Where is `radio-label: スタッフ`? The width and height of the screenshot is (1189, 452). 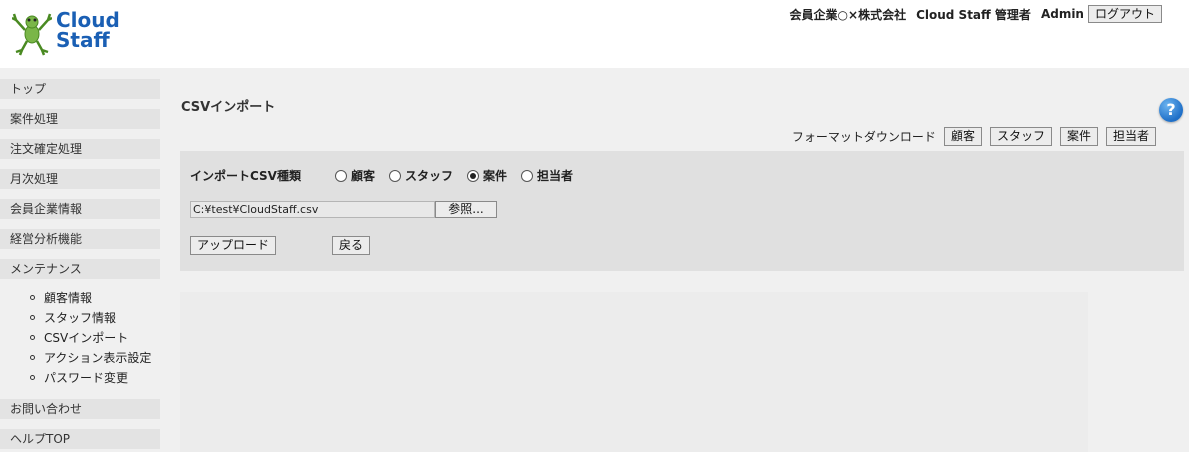 radio-label: スタッフ is located at coordinates (428, 176).